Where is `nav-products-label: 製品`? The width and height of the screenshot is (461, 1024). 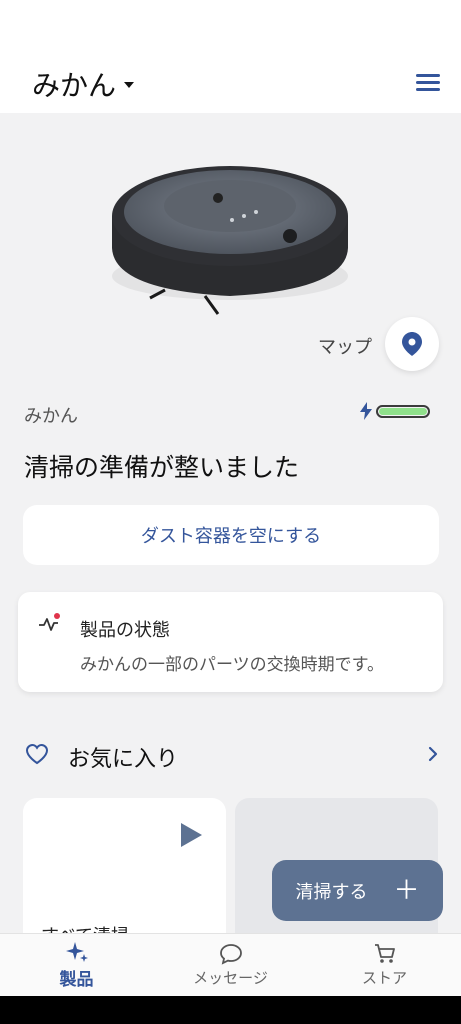 nav-products-label: 製品 is located at coordinates (76, 980).